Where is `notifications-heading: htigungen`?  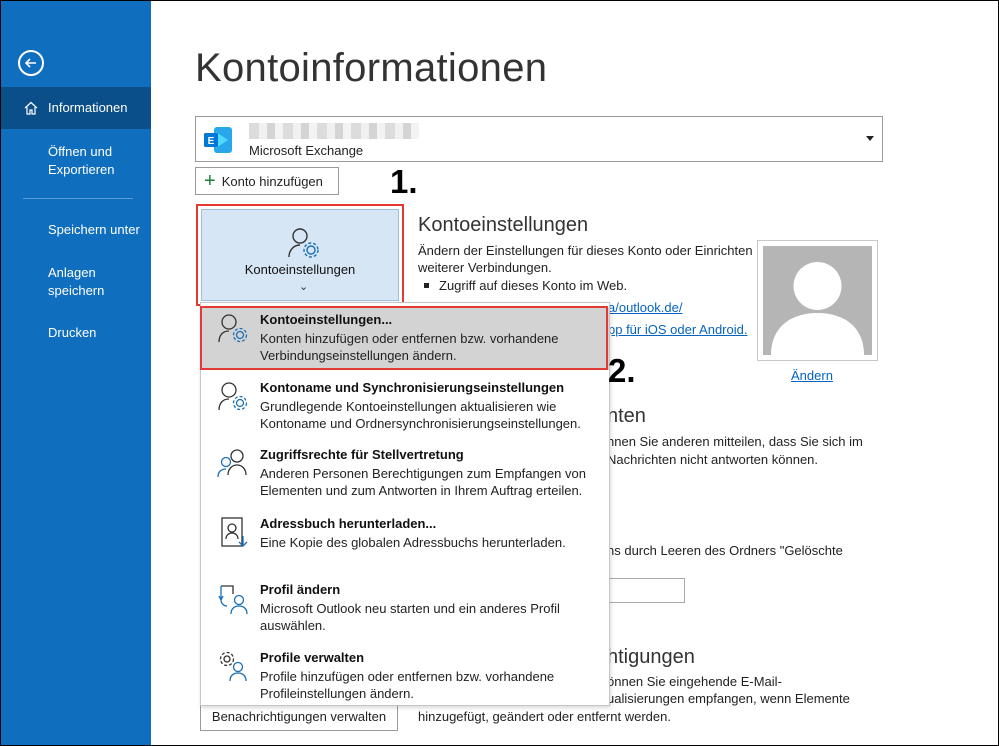
notifications-heading: htigungen is located at coordinates (651, 657).